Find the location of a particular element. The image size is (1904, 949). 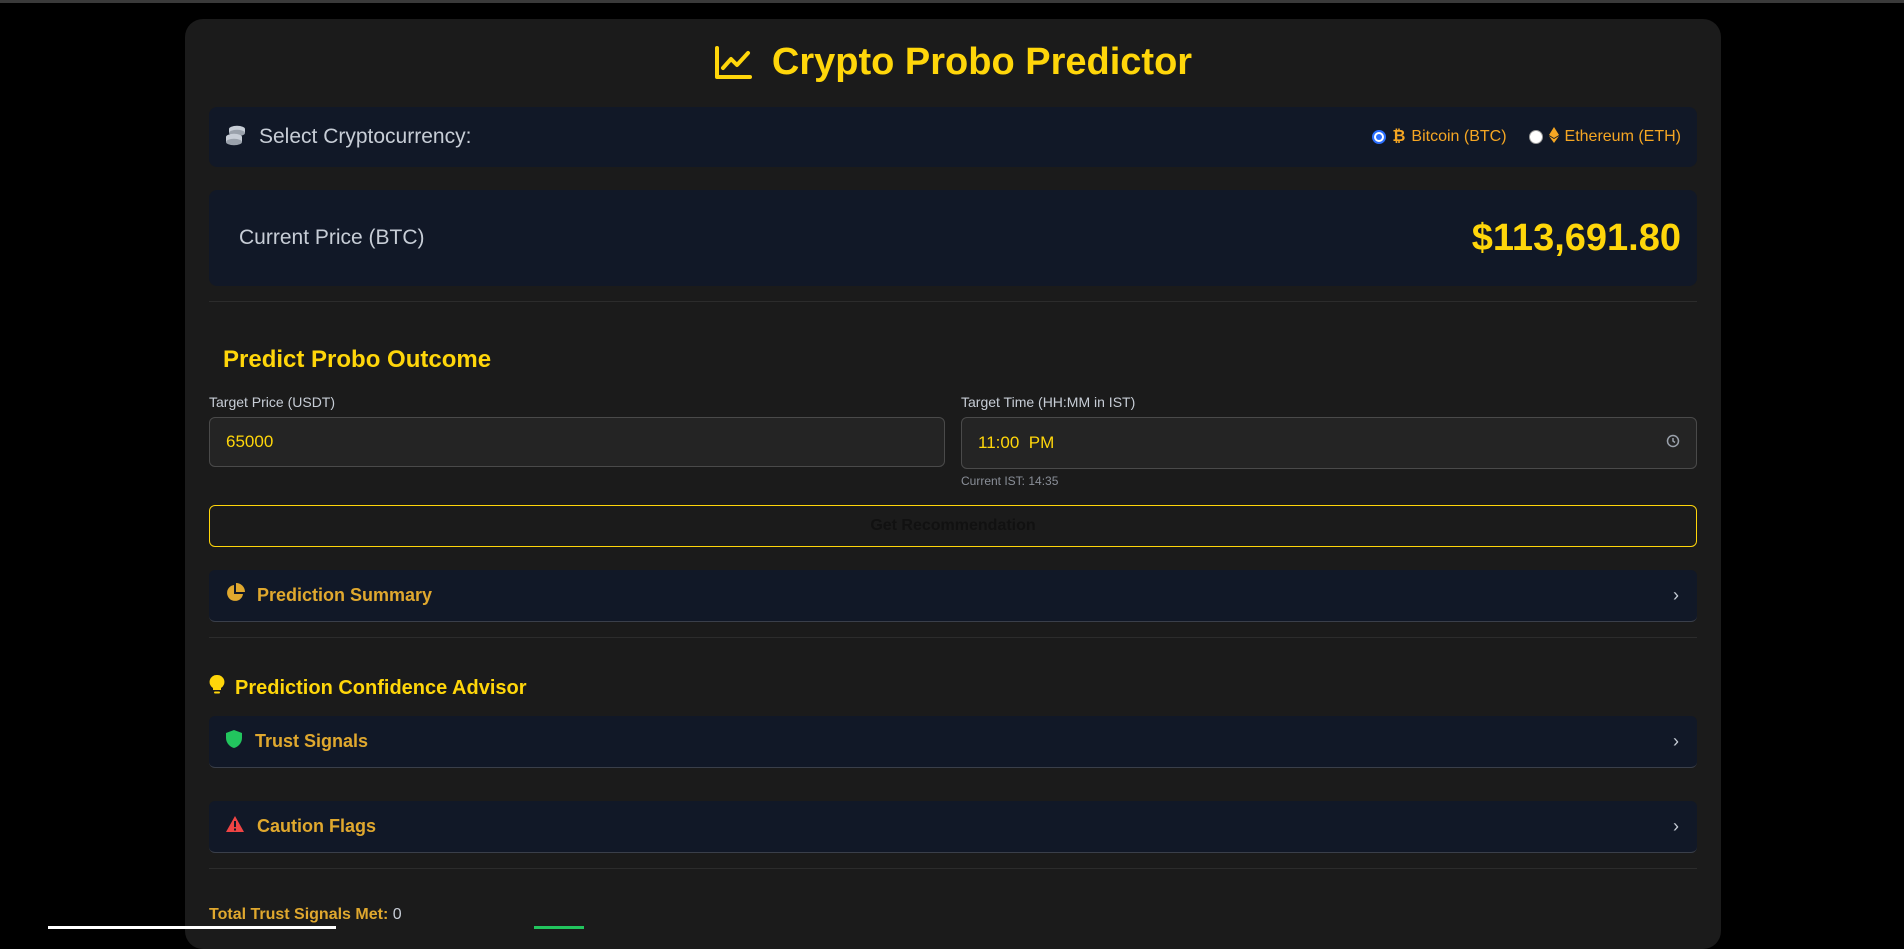

ethereum-icon is located at coordinates (1553, 137).